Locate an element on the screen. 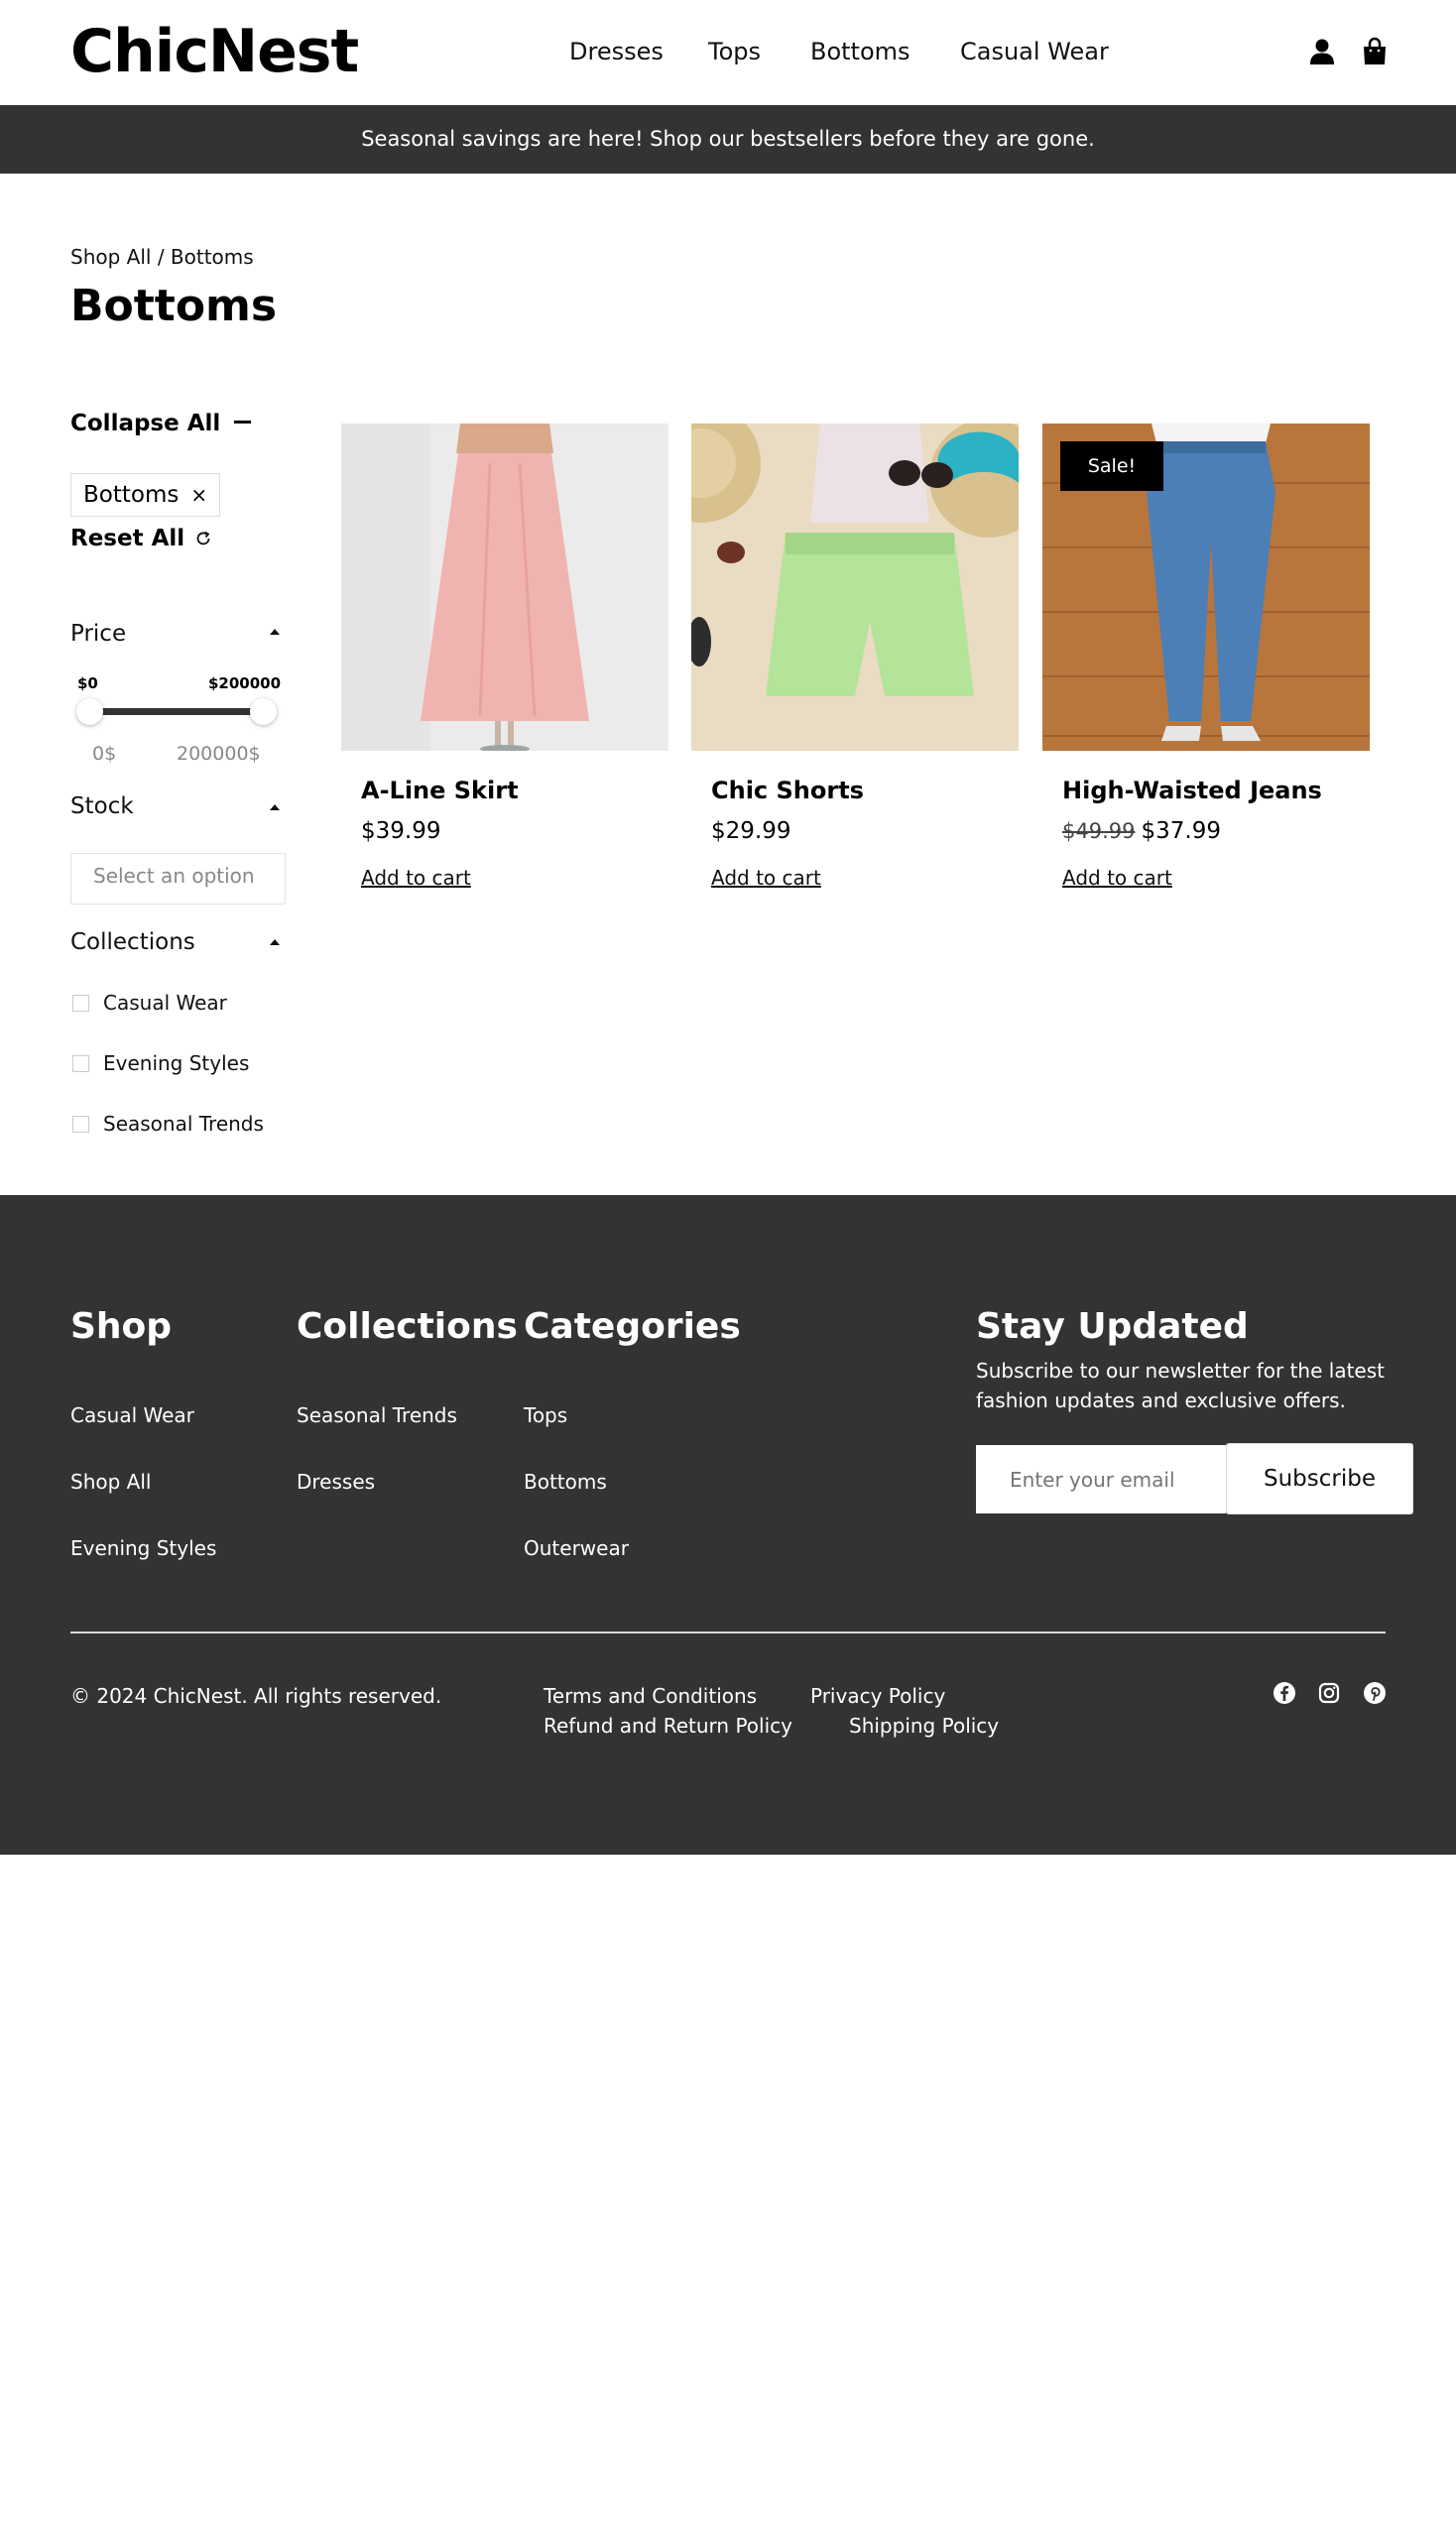 Image resolution: width=1456 pixels, height=2539 pixels. current-price: $39.99 is located at coordinates (401, 831).